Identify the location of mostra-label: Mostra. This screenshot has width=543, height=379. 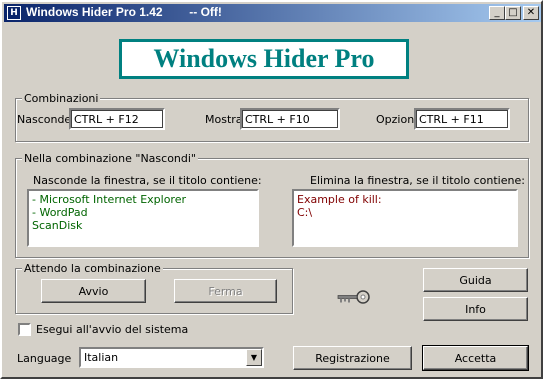
(224, 119).